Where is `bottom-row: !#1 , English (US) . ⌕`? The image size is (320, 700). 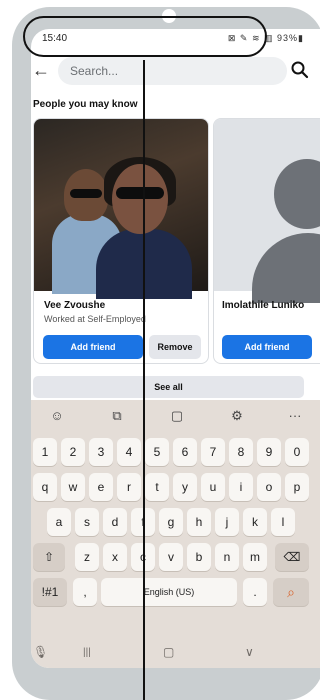
bottom-row: !#1 , English (US) . ⌕ is located at coordinates (175, 593).